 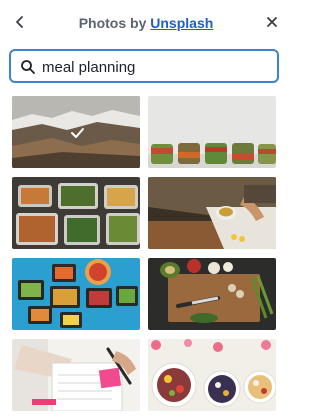 I want to click on header: Photos by Unsplash, so click(x=146, y=23).